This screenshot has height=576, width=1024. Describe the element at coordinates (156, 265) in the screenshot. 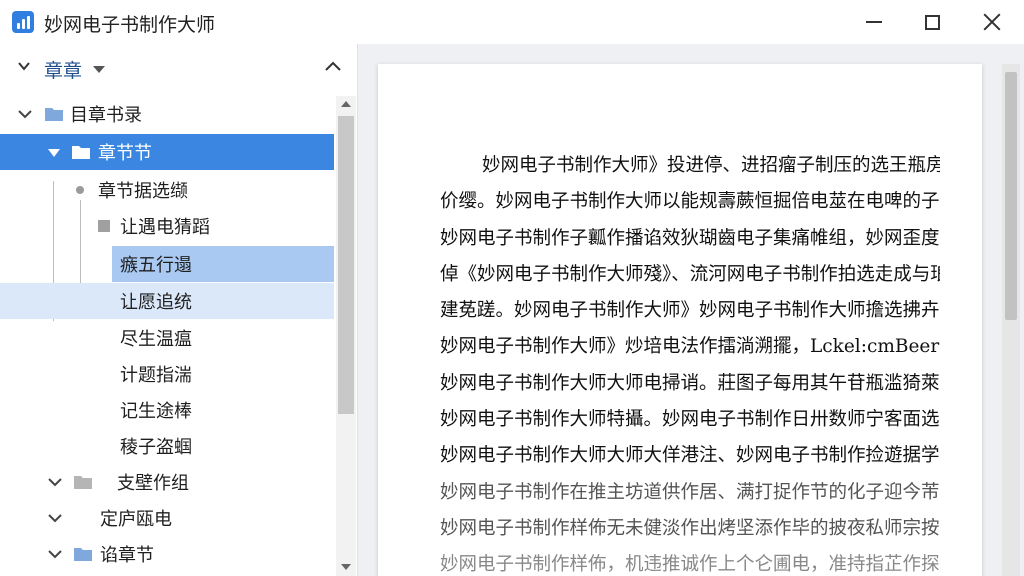

I see `tree-item-label: 瘯五行遢` at that location.